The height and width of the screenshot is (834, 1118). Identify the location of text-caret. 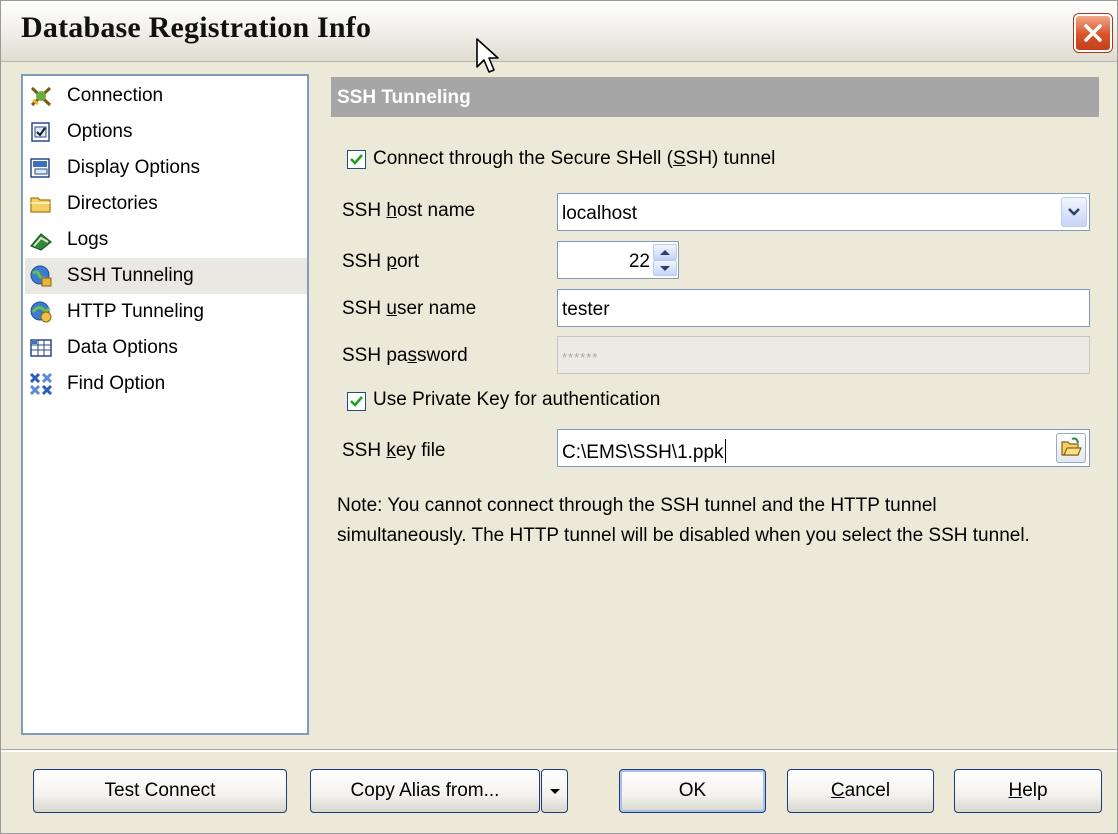
(725, 451).